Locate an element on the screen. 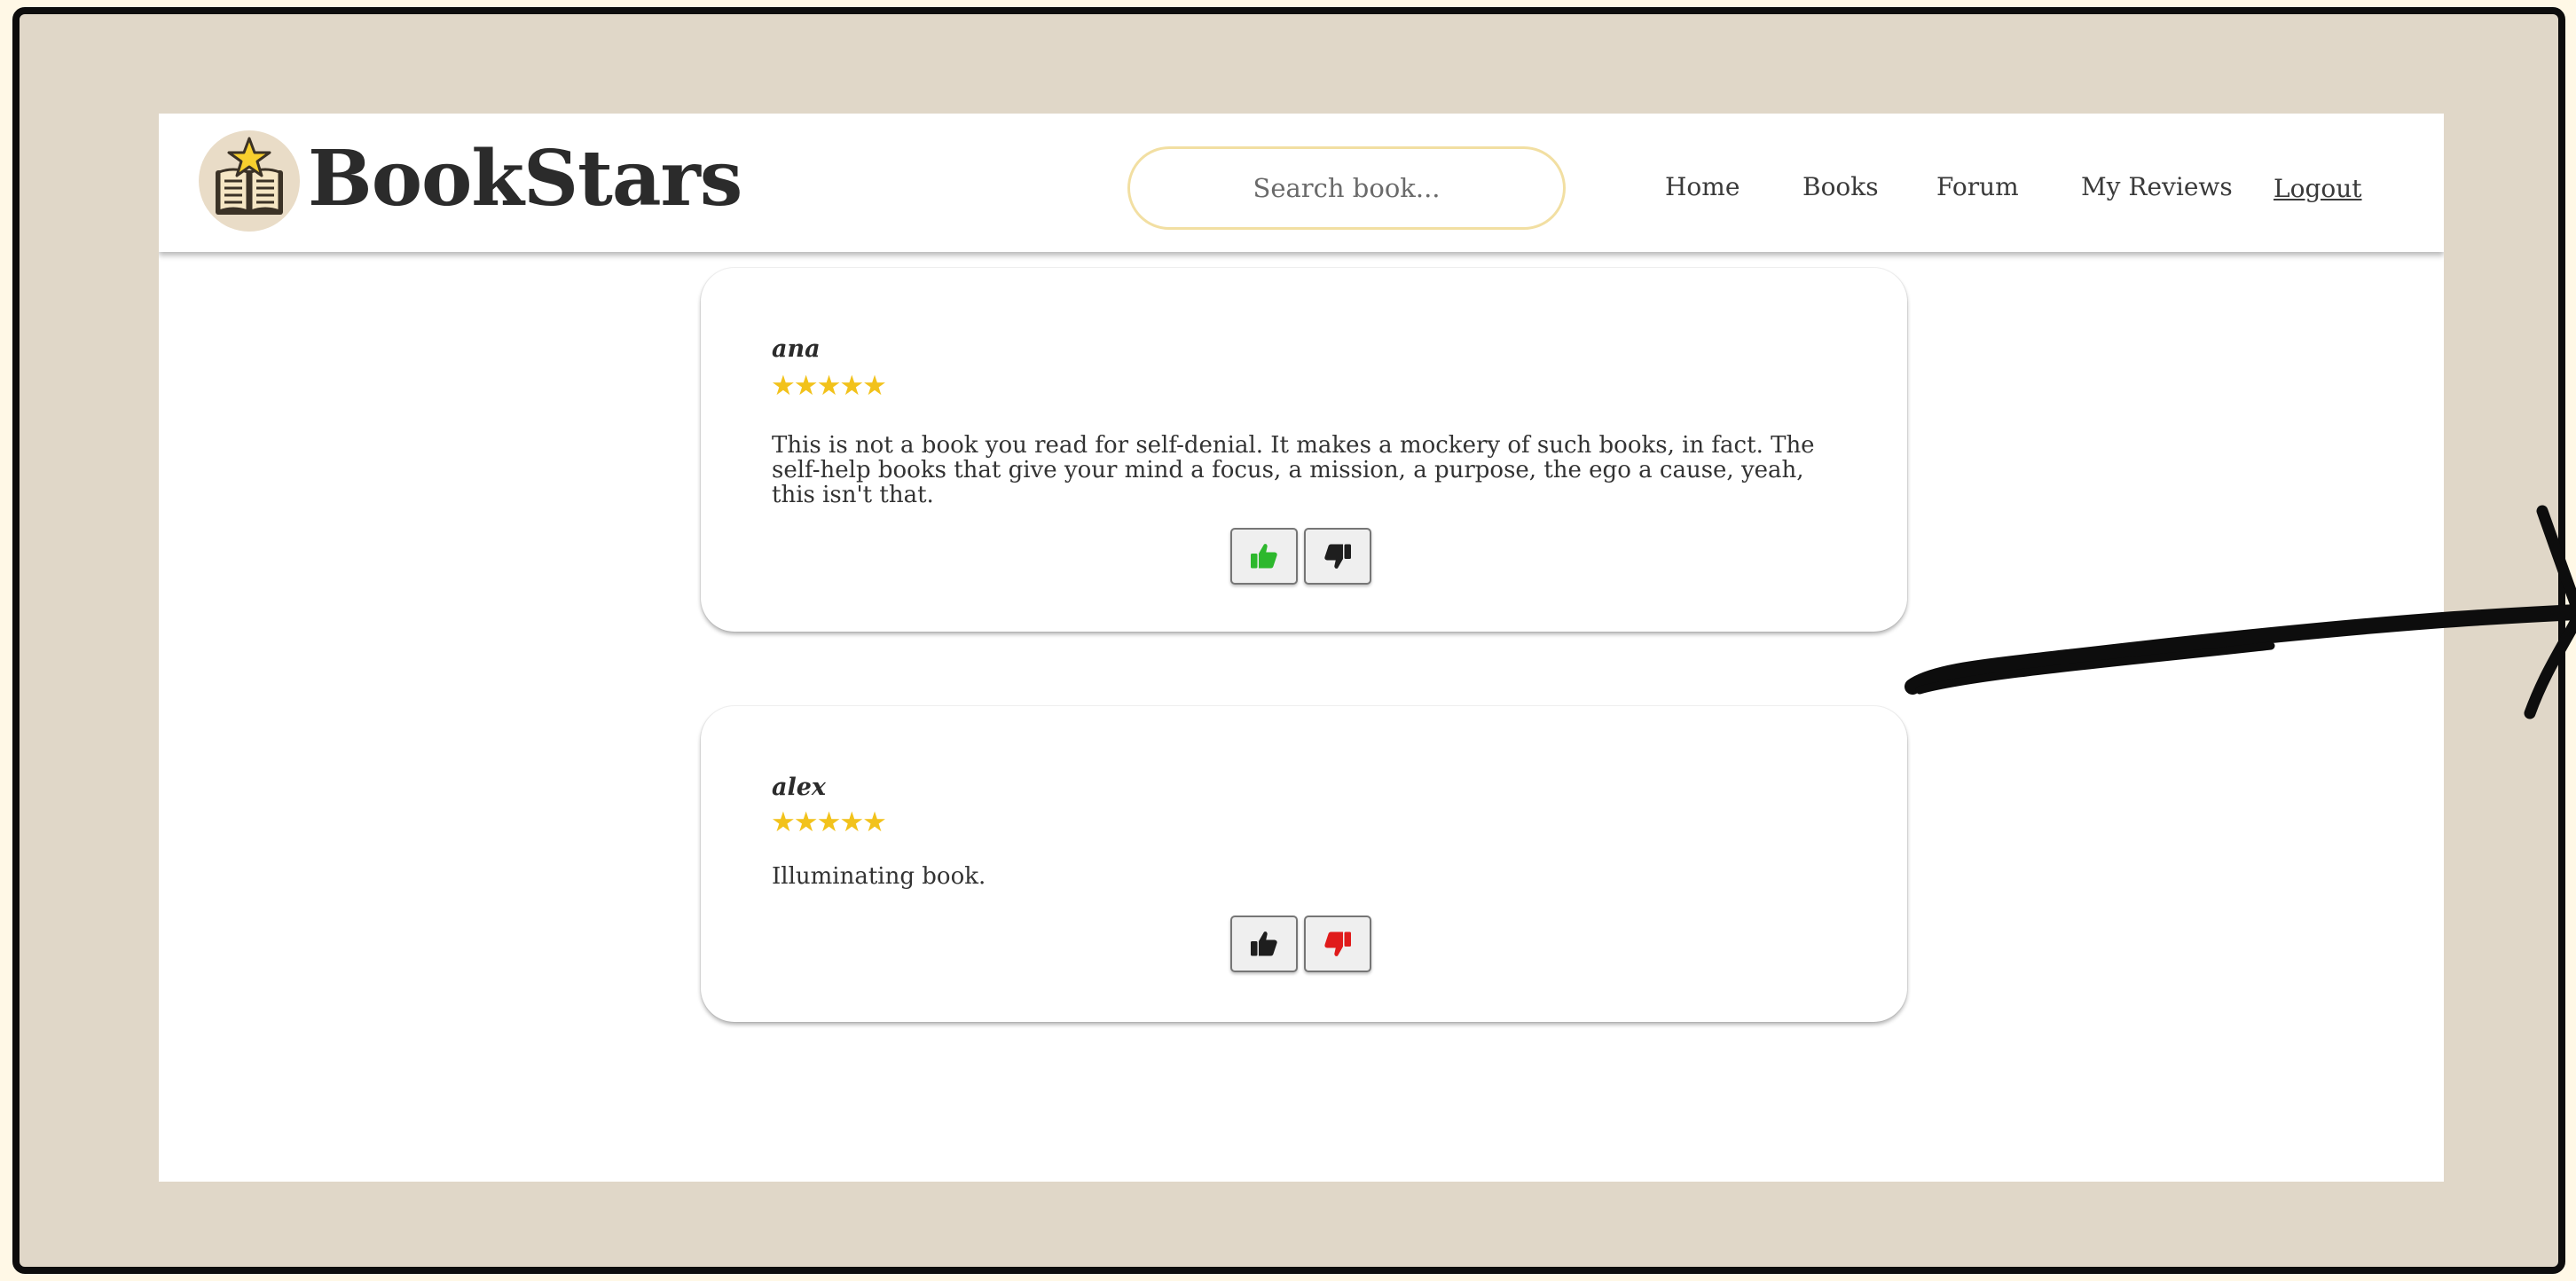  review-username: alex is located at coordinates (799, 787).